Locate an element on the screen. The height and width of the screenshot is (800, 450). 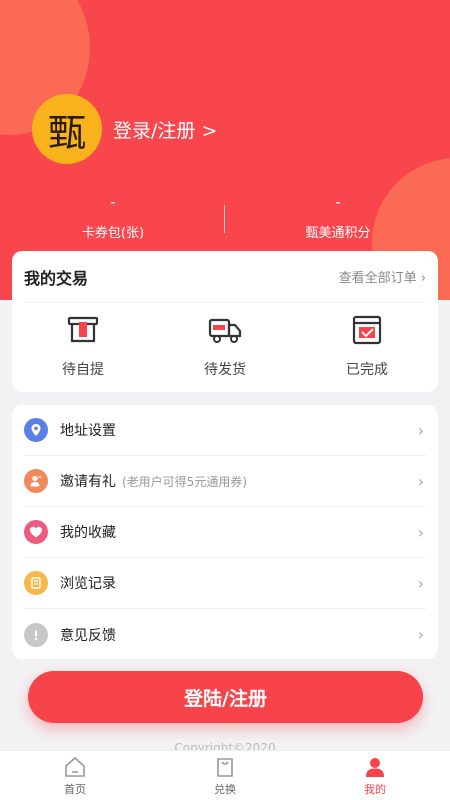
menu-item-address: 地址设置 › is located at coordinates (225, 430).